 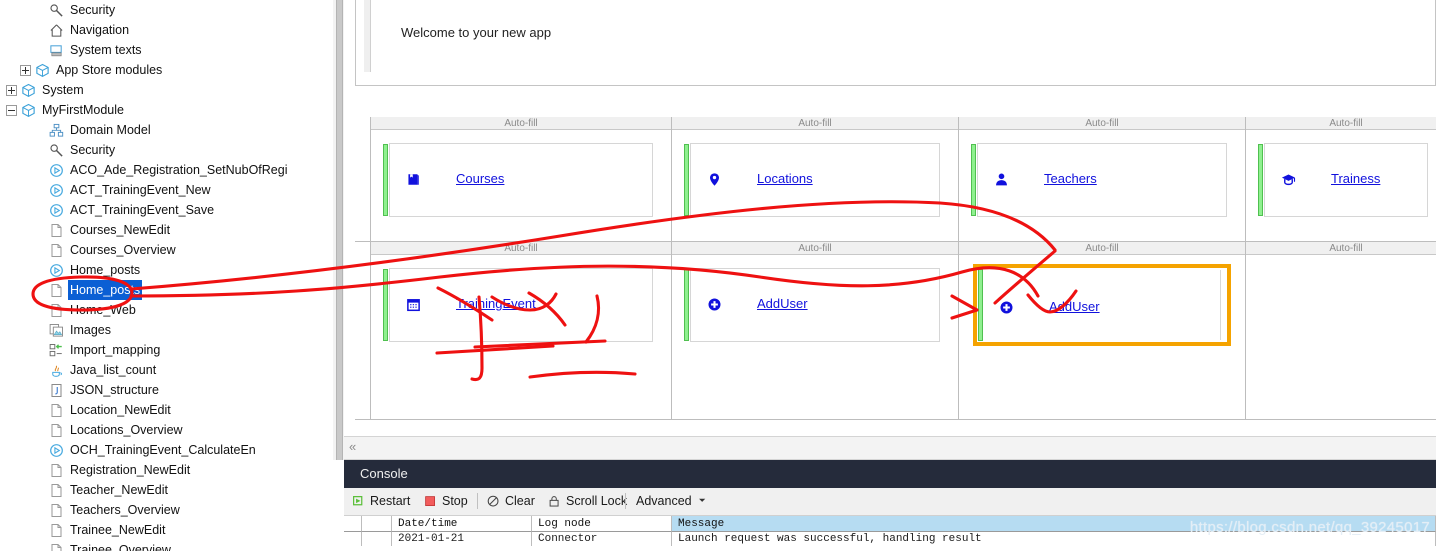 I want to click on tree-item-app-store-modules: App Store modules, so click(x=166, y=70).